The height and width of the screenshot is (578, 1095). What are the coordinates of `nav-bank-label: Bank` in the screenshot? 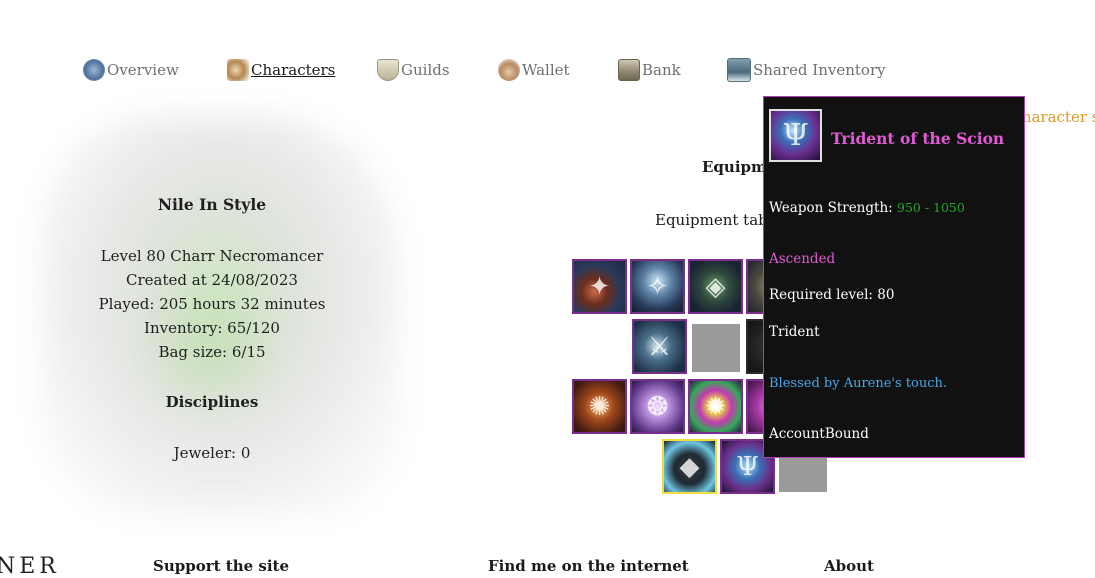 It's located at (661, 70).